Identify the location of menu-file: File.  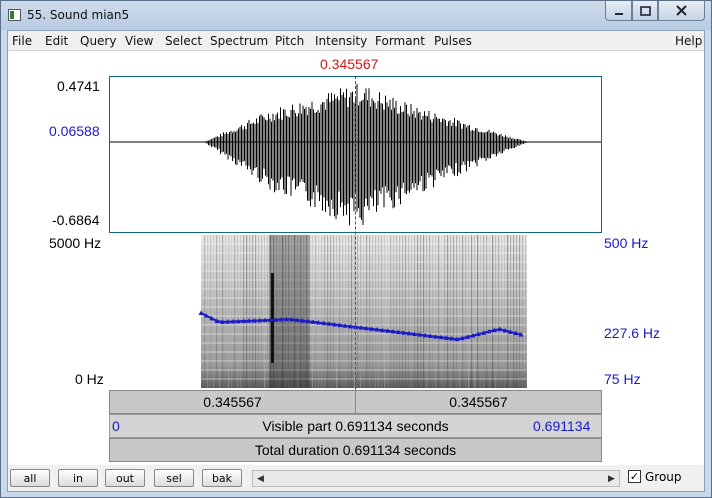
(22, 41).